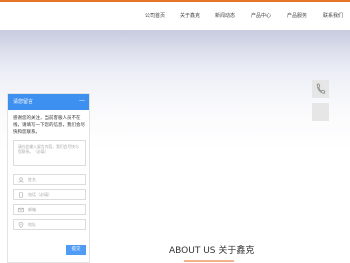 The image size is (350, 263). I want to click on chat-intro-text: 感谢您的关注，当前客服人员不在线，请填写一下您的信息，我们会尽快和您联系。, so click(49, 125).